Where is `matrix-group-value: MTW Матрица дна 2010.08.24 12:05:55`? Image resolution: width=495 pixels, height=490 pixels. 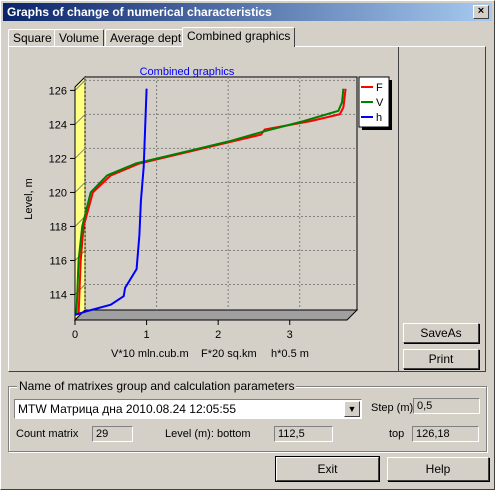 matrix-group-value: MTW Матрица дна 2010.08.24 12:05:55 is located at coordinates (127, 409).